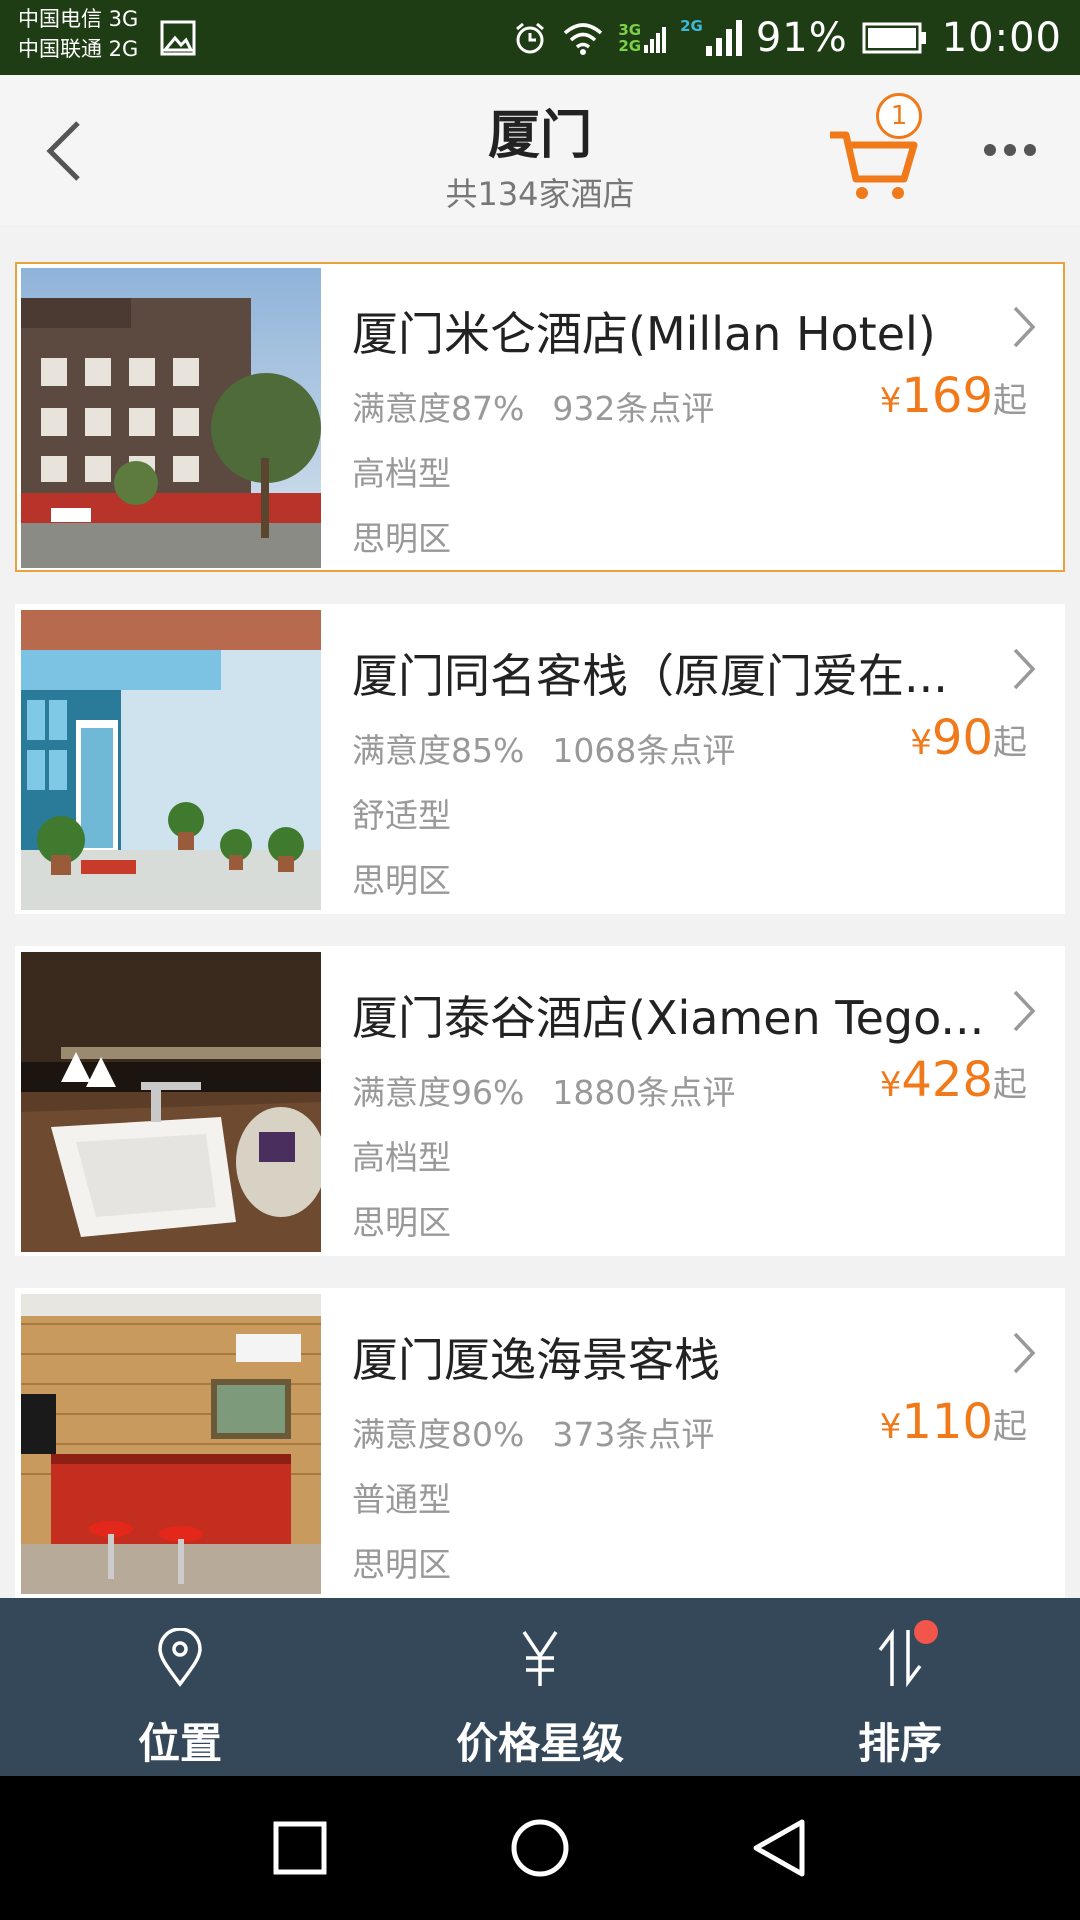 This screenshot has height=1920, width=1080. I want to click on wifi-icon, so click(583, 38).